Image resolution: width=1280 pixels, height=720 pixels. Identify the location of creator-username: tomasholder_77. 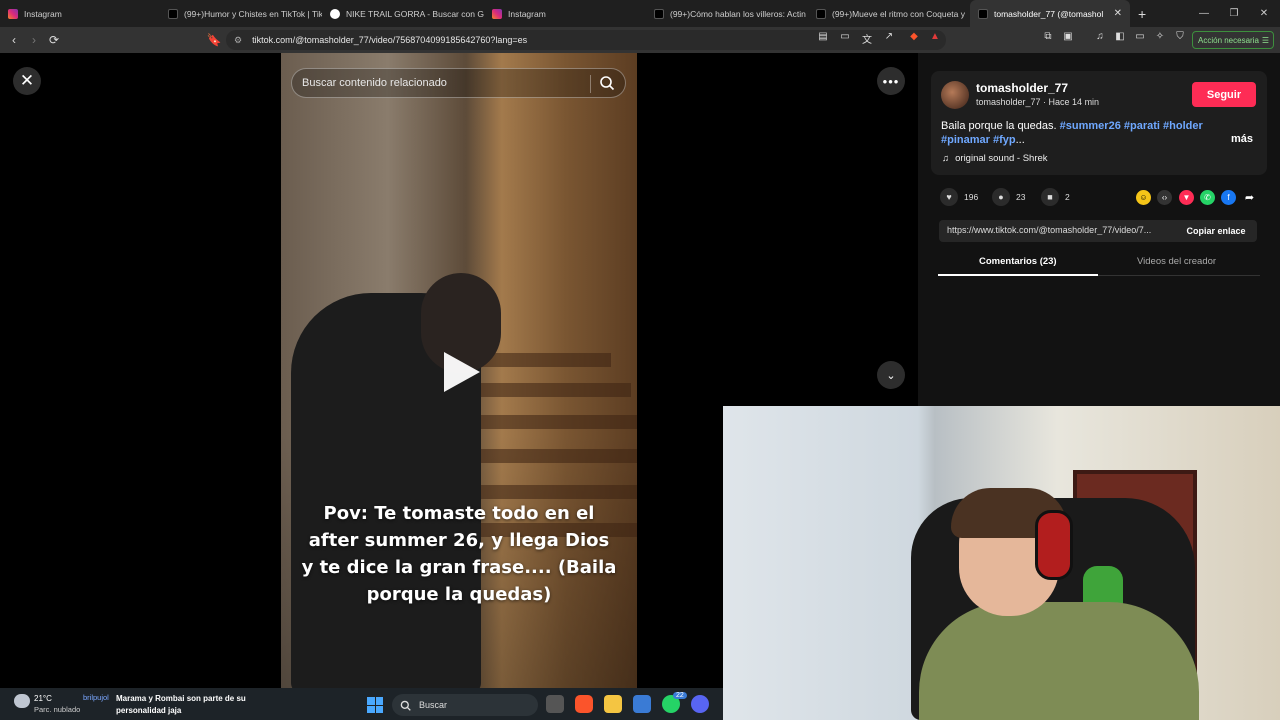
(1022, 88).